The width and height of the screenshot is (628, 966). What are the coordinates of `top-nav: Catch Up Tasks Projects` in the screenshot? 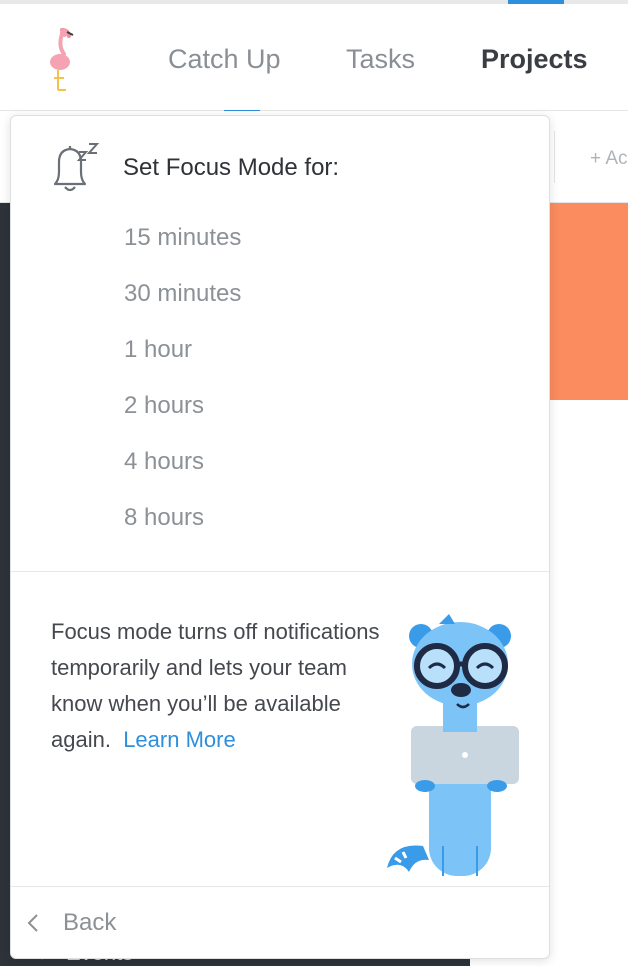 It's located at (314, 57).